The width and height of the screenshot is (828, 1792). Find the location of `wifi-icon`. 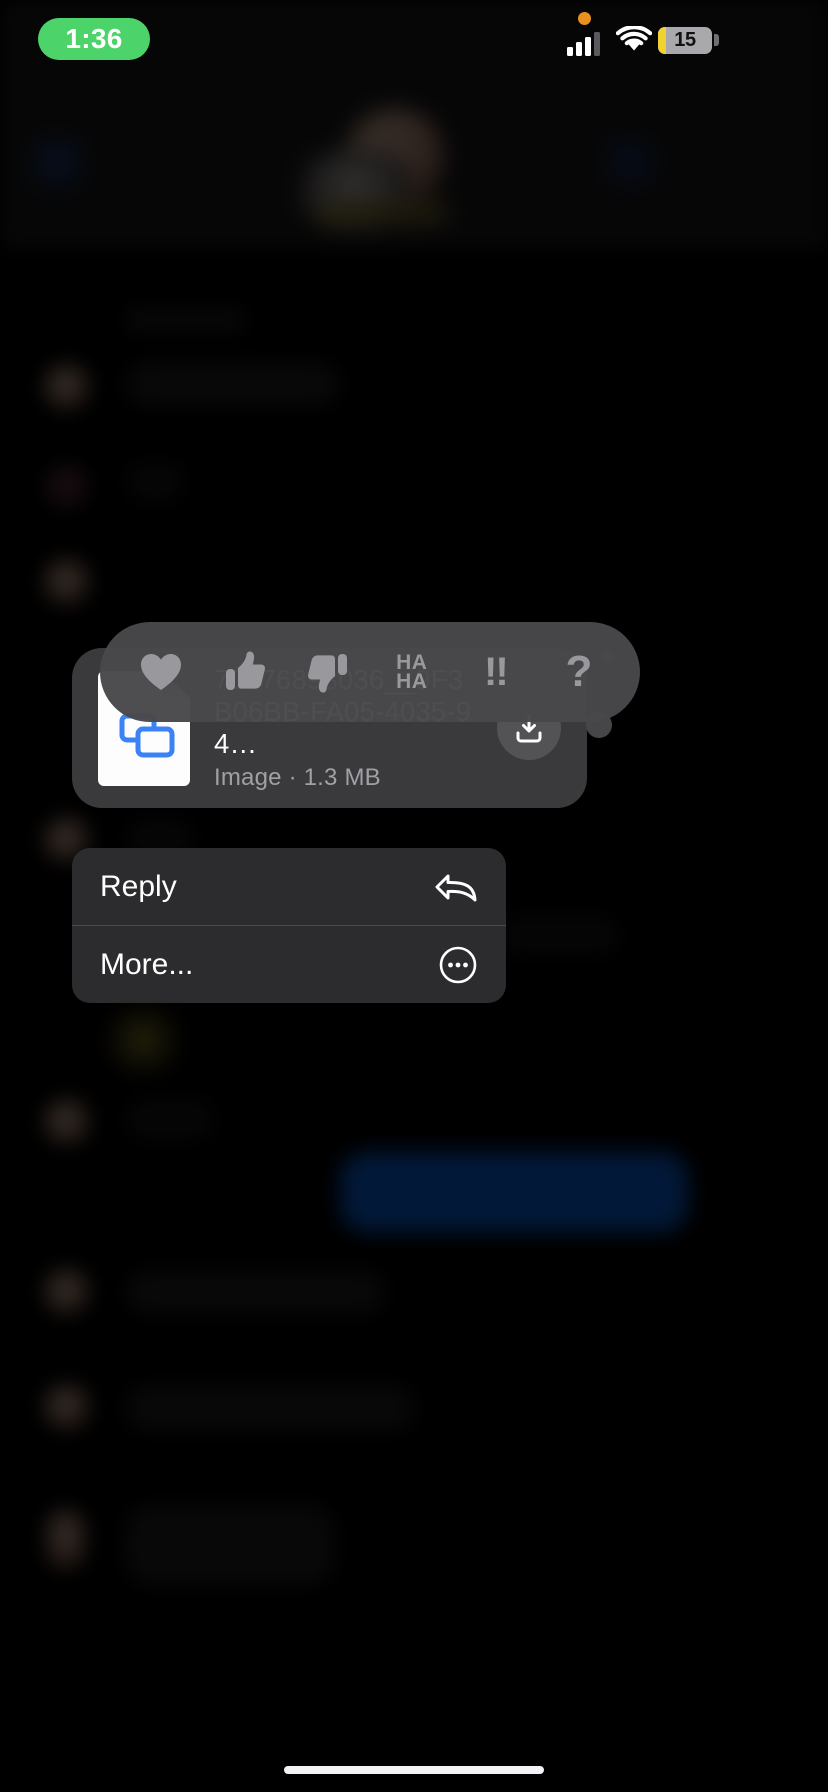

wifi-icon is located at coordinates (634, 38).